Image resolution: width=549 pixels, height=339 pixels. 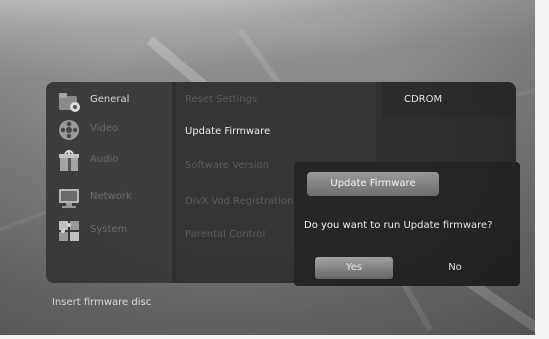 What do you see at coordinates (69, 101) in the screenshot?
I see `folder-settings-icon` at bounding box center [69, 101].